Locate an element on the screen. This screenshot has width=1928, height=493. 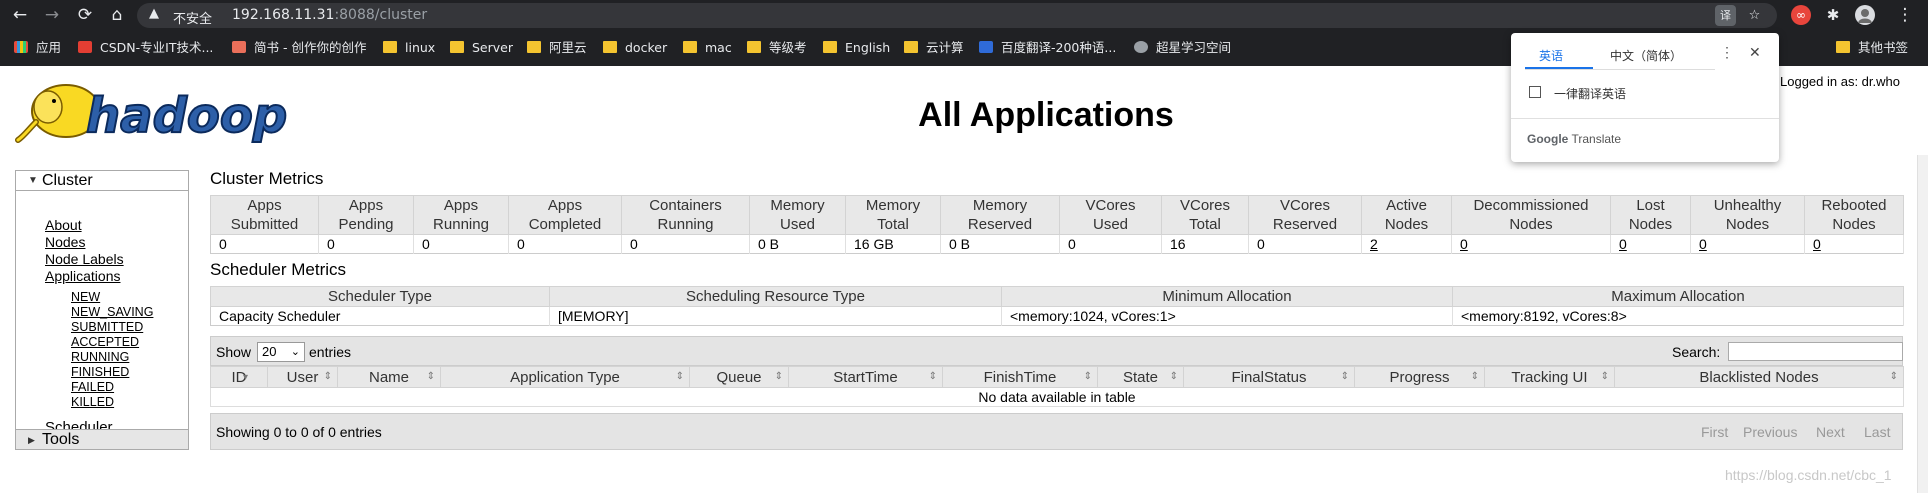
metric-header-line1: Apps is located at coordinates (461, 205).